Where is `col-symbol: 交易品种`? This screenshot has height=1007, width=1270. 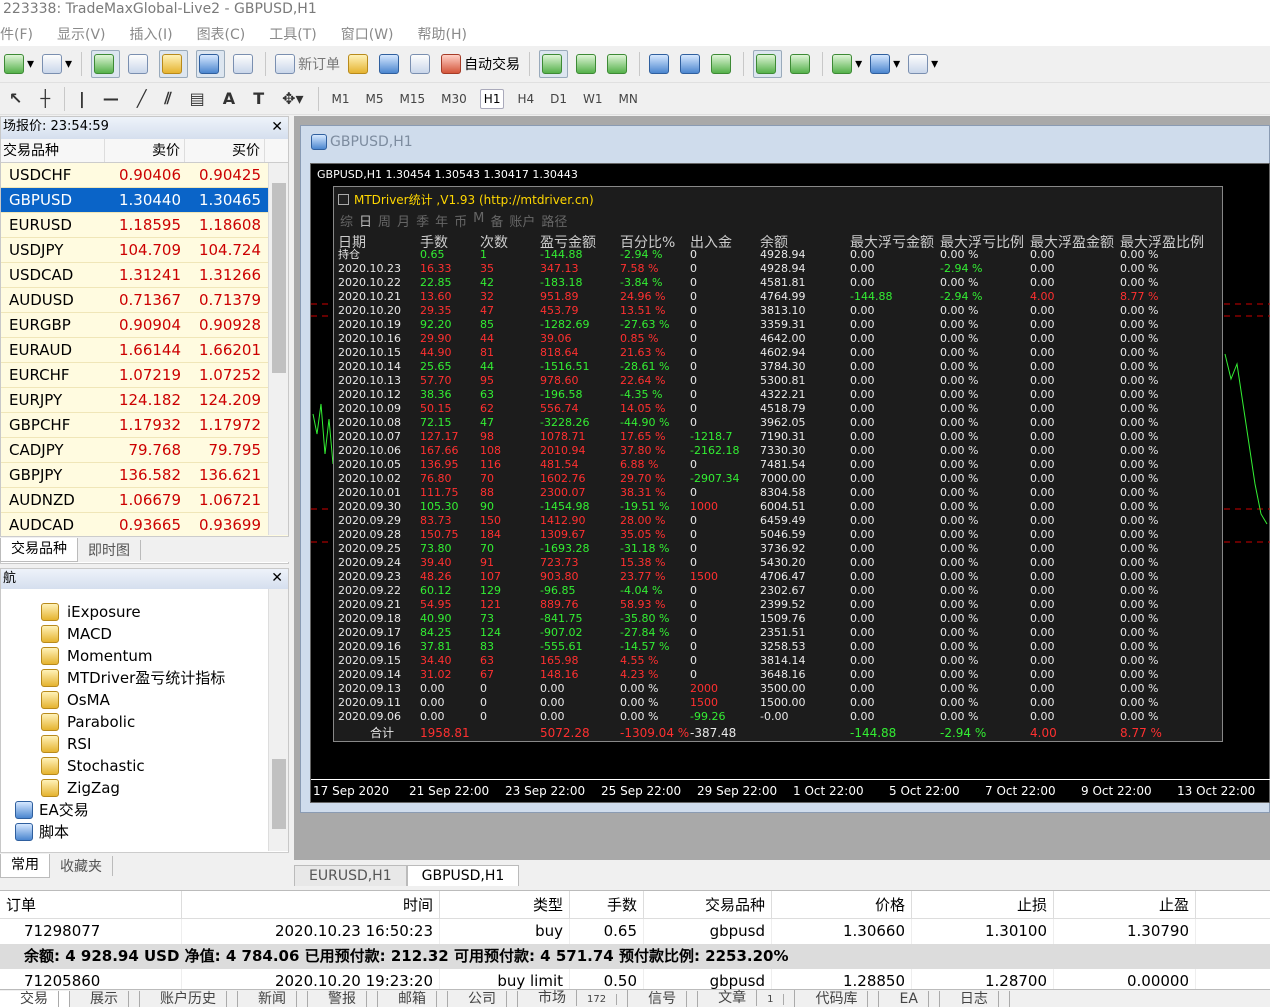
col-symbol: 交易品种 is located at coordinates (53, 150).